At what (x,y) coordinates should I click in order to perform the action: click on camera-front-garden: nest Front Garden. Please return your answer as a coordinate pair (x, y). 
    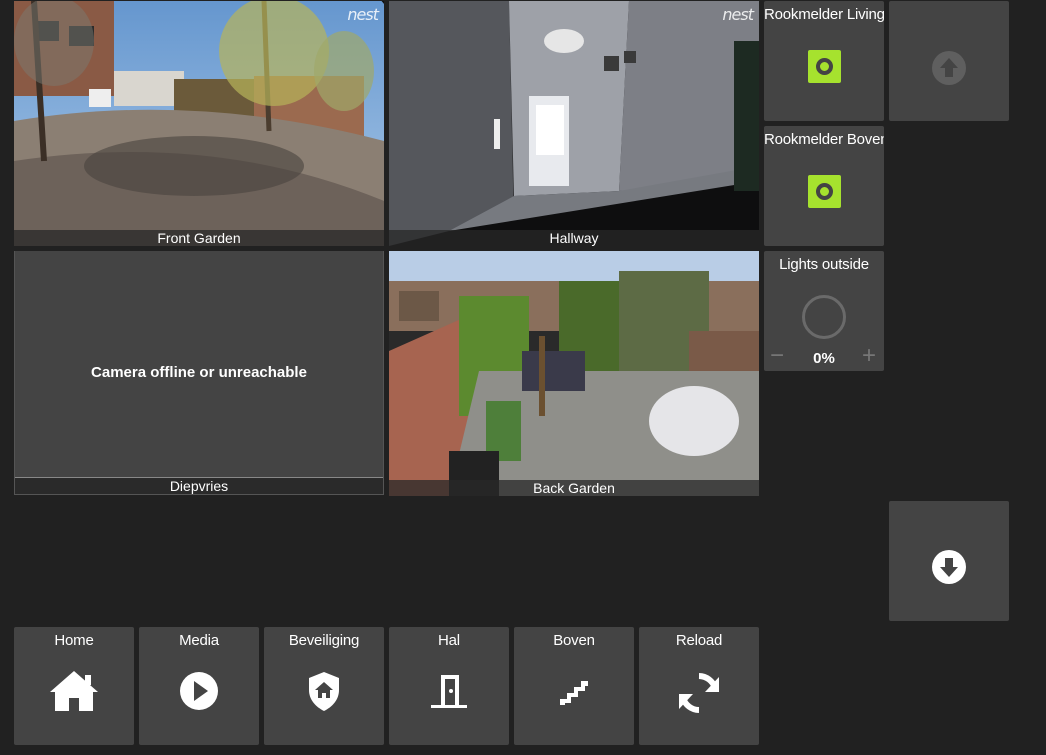
    Looking at the image, I should click on (199, 123).